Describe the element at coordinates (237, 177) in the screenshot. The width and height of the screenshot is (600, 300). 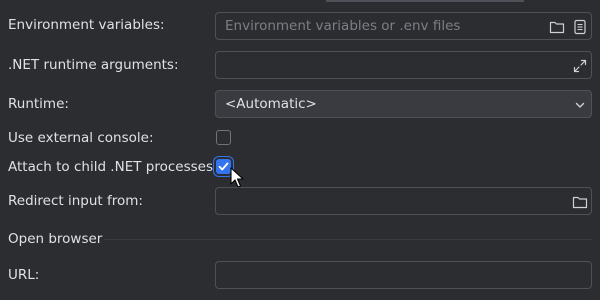
I see `mouse-pointer-icon` at that location.